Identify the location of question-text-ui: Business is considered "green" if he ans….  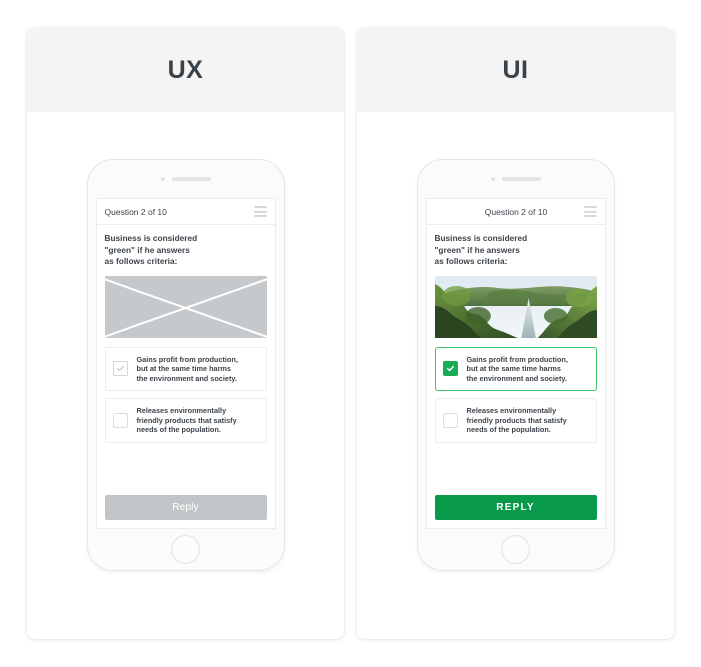
(516, 250).